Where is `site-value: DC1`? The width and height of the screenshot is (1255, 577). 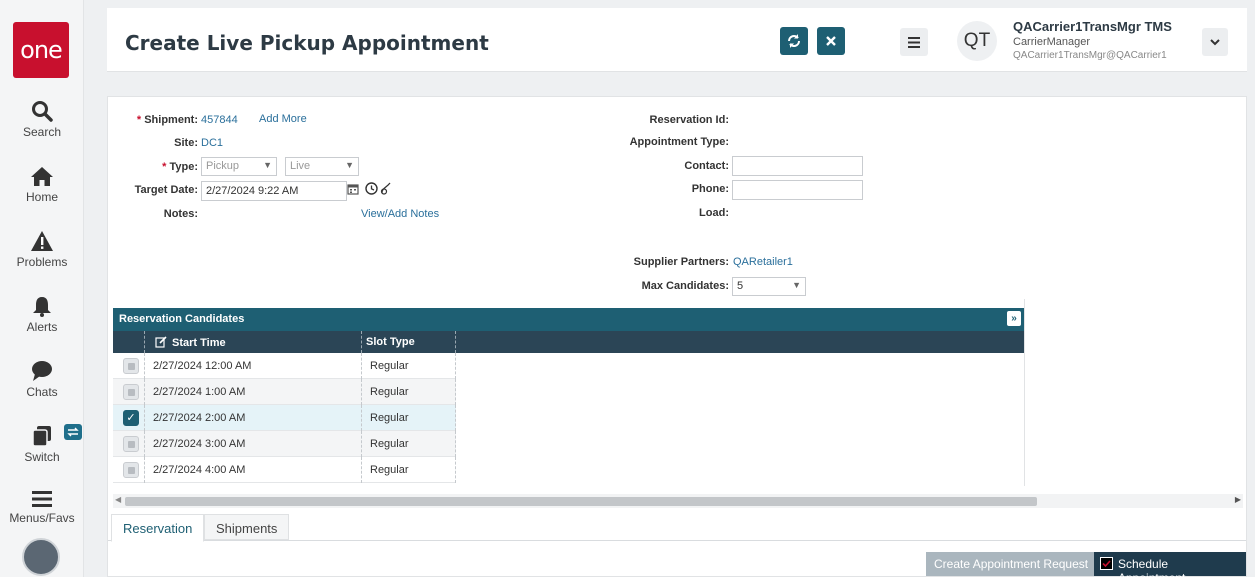
site-value: DC1 is located at coordinates (212, 143).